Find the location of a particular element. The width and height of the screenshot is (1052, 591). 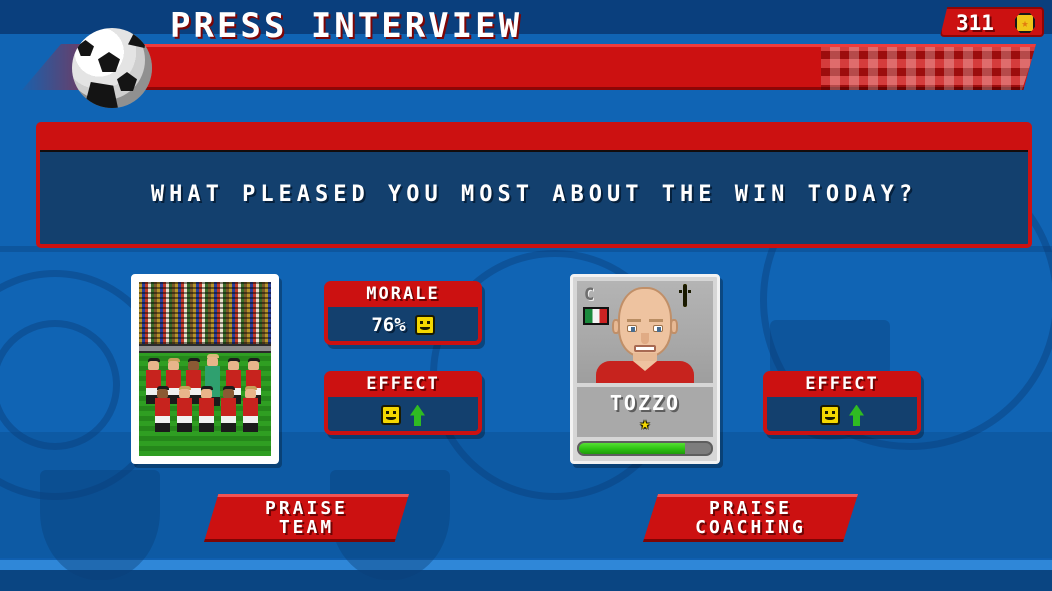

player-portrait: C is located at coordinates (645, 332).